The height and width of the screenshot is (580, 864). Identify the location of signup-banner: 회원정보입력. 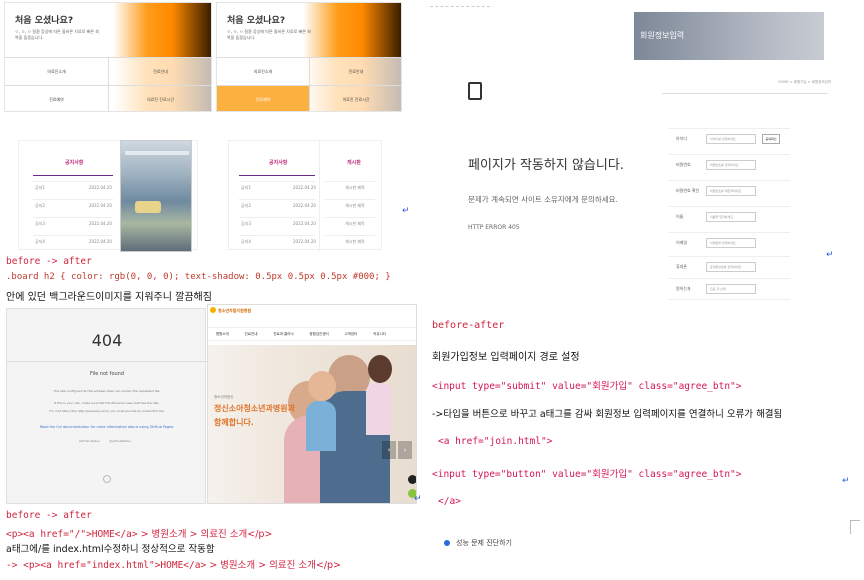
(729, 36).